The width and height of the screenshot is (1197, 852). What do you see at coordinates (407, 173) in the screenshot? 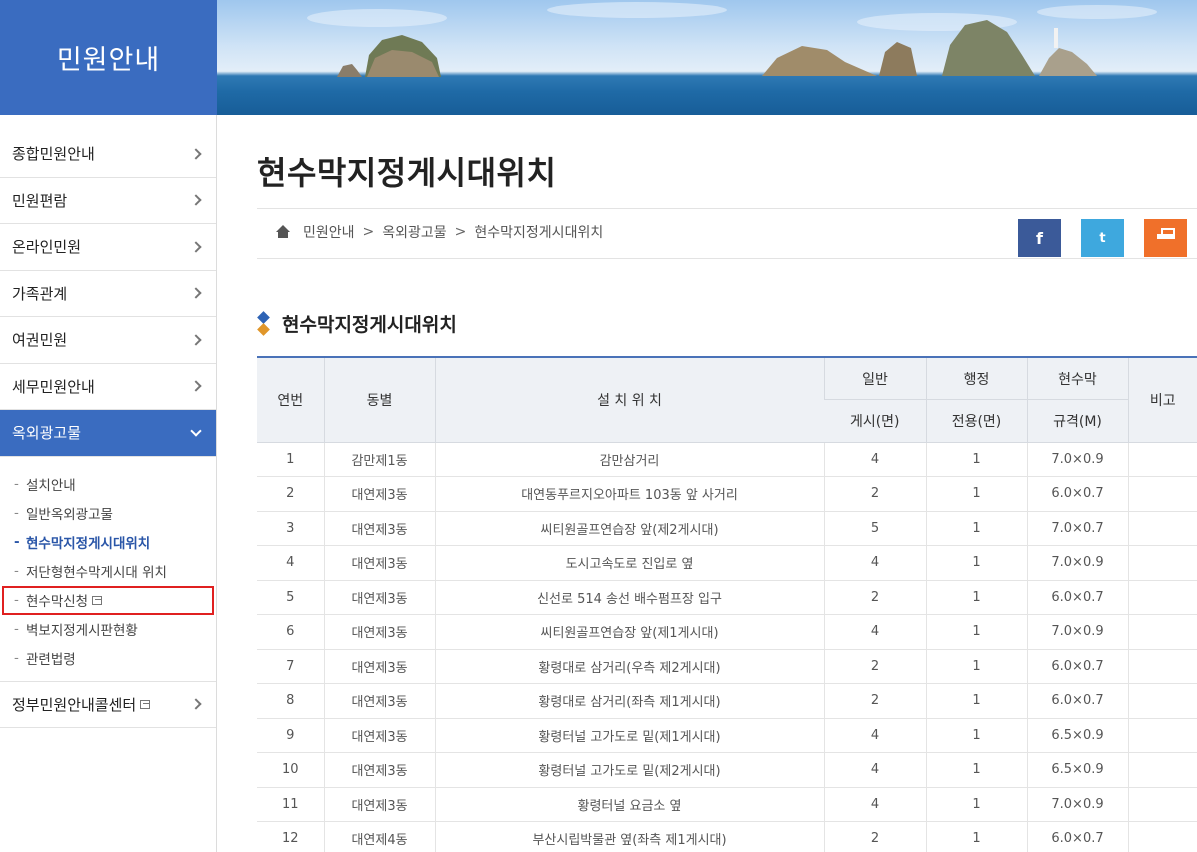
I see `page-title: 현수막지정게시대위치` at bounding box center [407, 173].